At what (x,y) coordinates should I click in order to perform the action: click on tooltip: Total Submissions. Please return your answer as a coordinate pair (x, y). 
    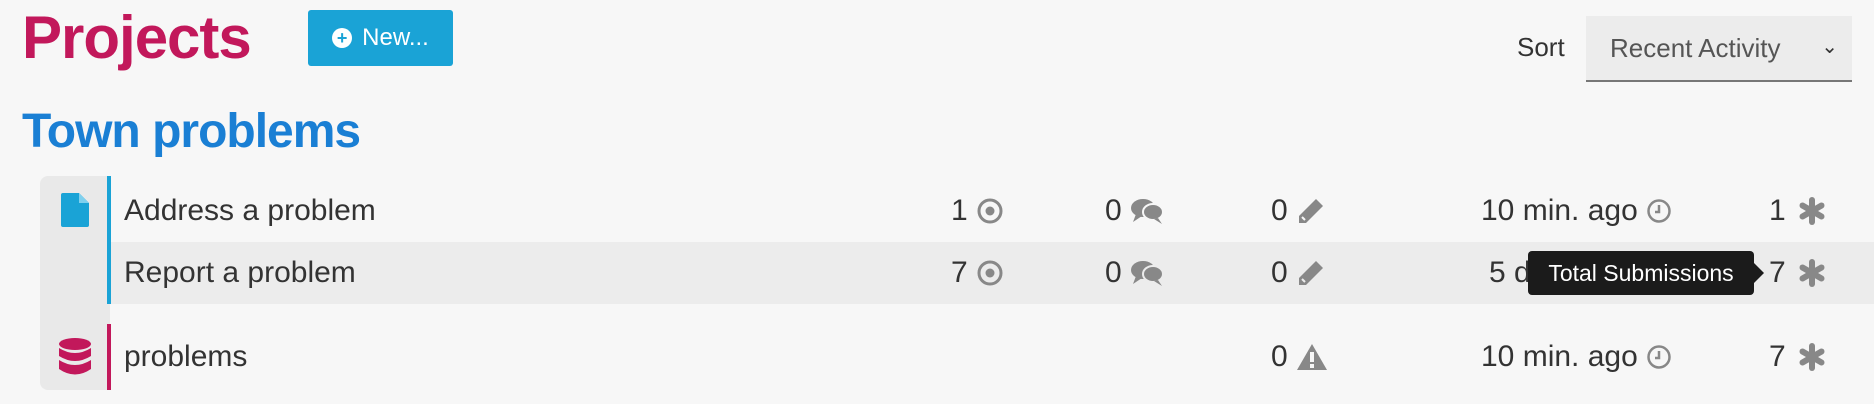
    Looking at the image, I should click on (1641, 273).